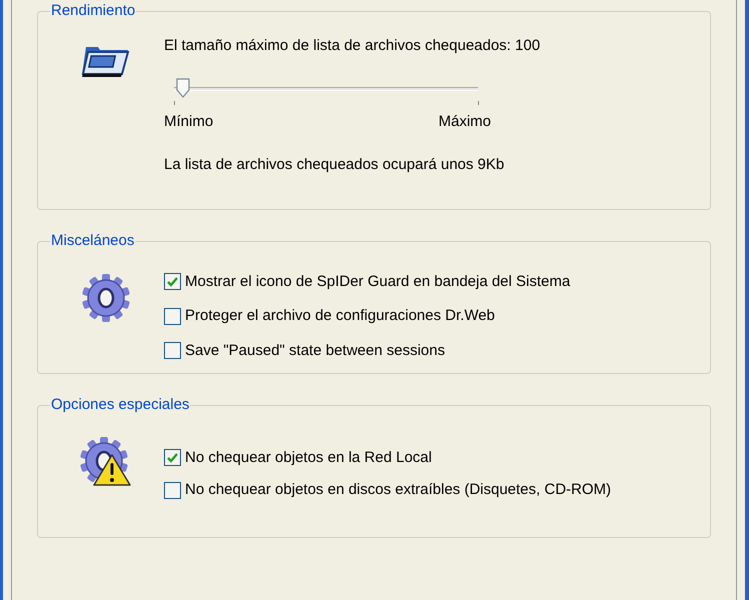 This screenshot has width=749, height=600. Describe the element at coordinates (93, 241) in the screenshot. I see `group-title: Misceláneos` at that location.